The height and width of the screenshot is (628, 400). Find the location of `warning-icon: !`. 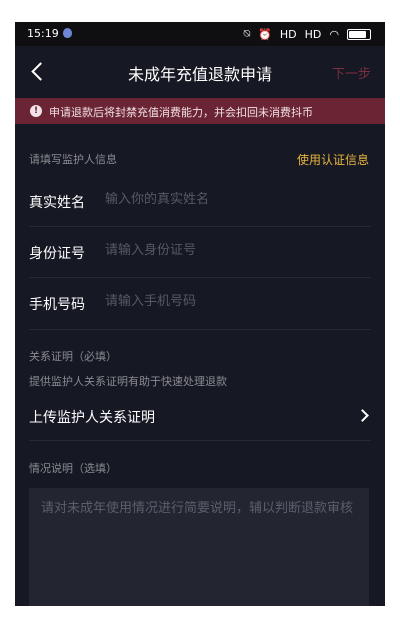

warning-icon: ! is located at coordinates (36, 111).